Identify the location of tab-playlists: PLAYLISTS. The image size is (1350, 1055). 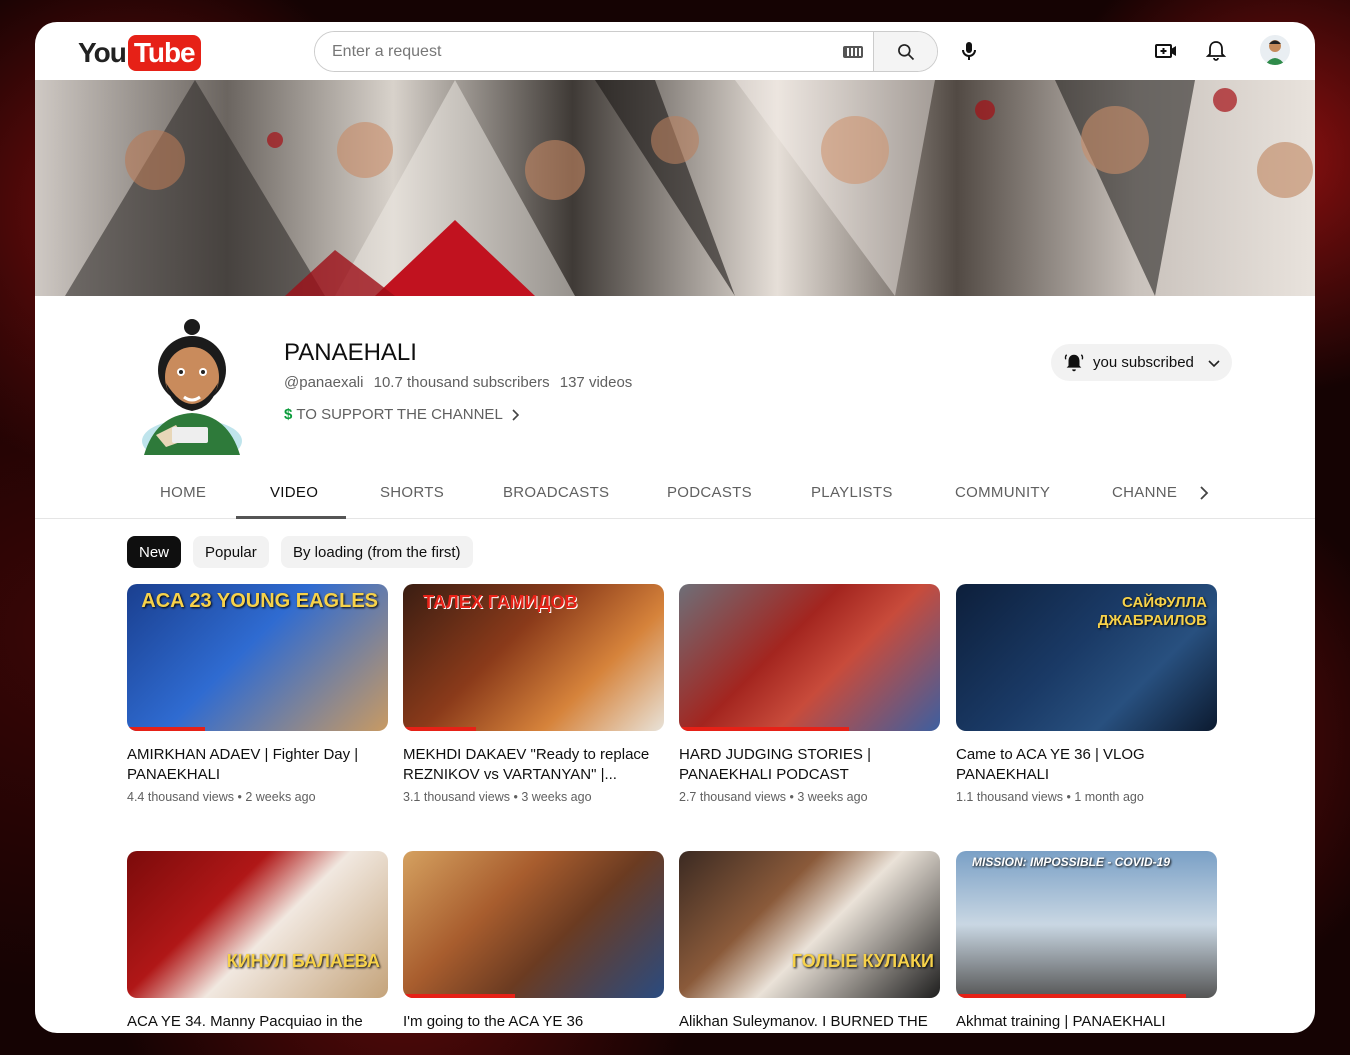
(852, 492).